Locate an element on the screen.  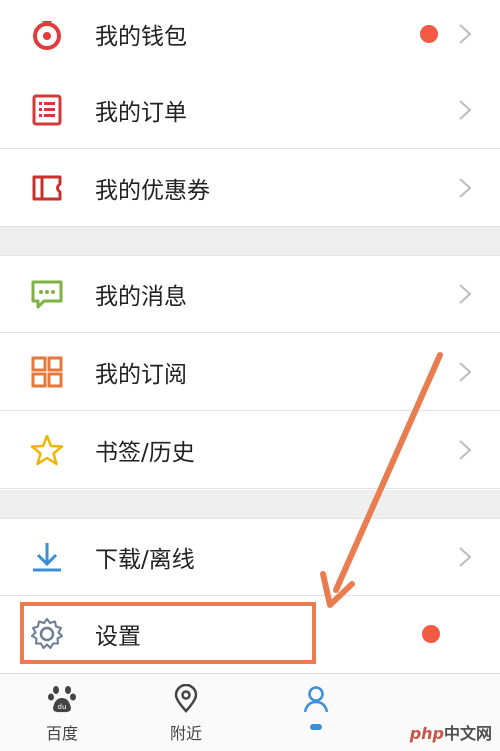
person-icon is located at coordinates (316, 699).